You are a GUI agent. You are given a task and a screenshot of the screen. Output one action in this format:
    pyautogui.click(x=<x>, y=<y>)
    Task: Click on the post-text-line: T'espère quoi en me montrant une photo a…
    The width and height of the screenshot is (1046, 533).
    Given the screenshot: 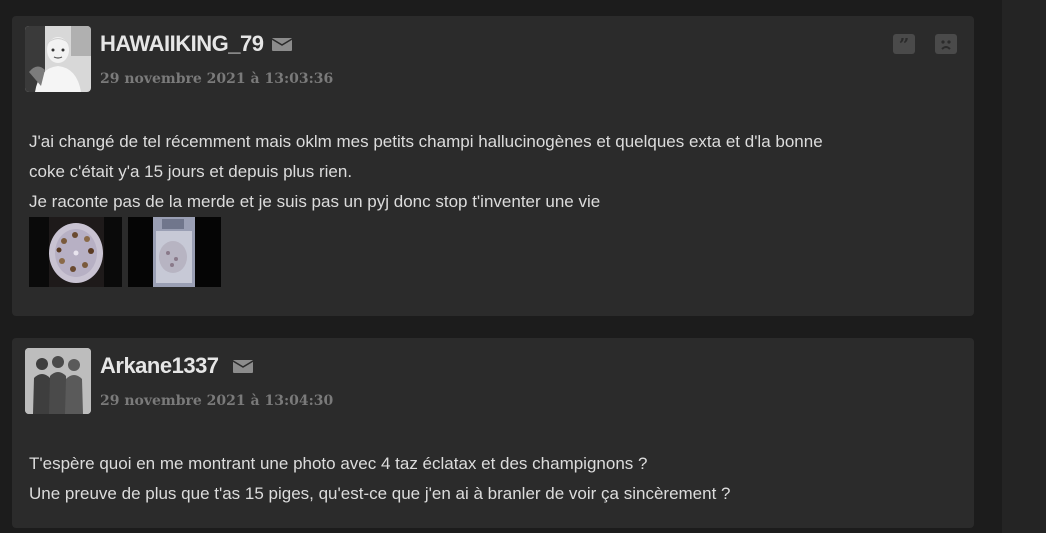 What is the action you would take?
    pyautogui.click(x=338, y=463)
    